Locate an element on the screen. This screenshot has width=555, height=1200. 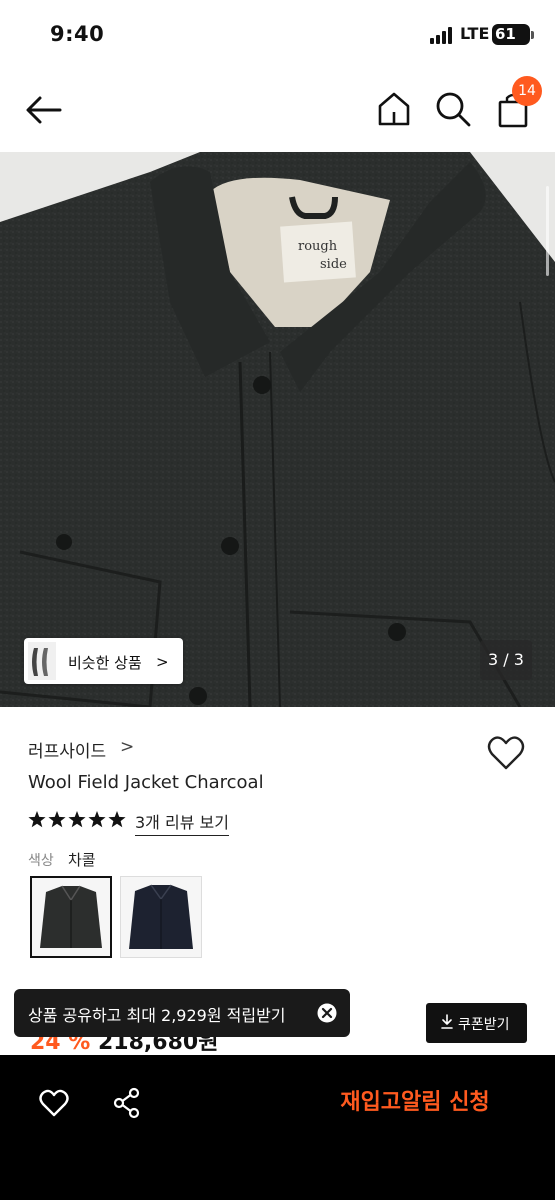
app-header: 14 is located at coordinates (277, 111).